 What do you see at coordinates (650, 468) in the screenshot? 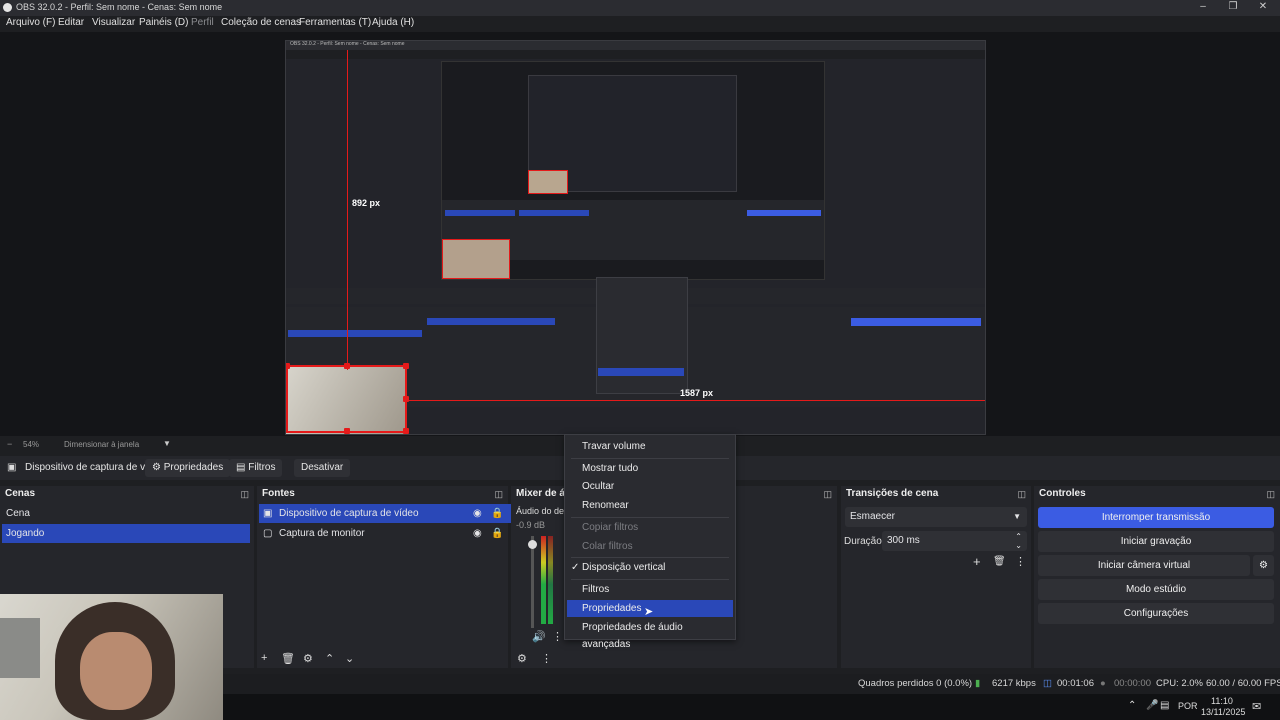
I see `menu-item-show-all: Mostrar tudo` at bounding box center [650, 468].